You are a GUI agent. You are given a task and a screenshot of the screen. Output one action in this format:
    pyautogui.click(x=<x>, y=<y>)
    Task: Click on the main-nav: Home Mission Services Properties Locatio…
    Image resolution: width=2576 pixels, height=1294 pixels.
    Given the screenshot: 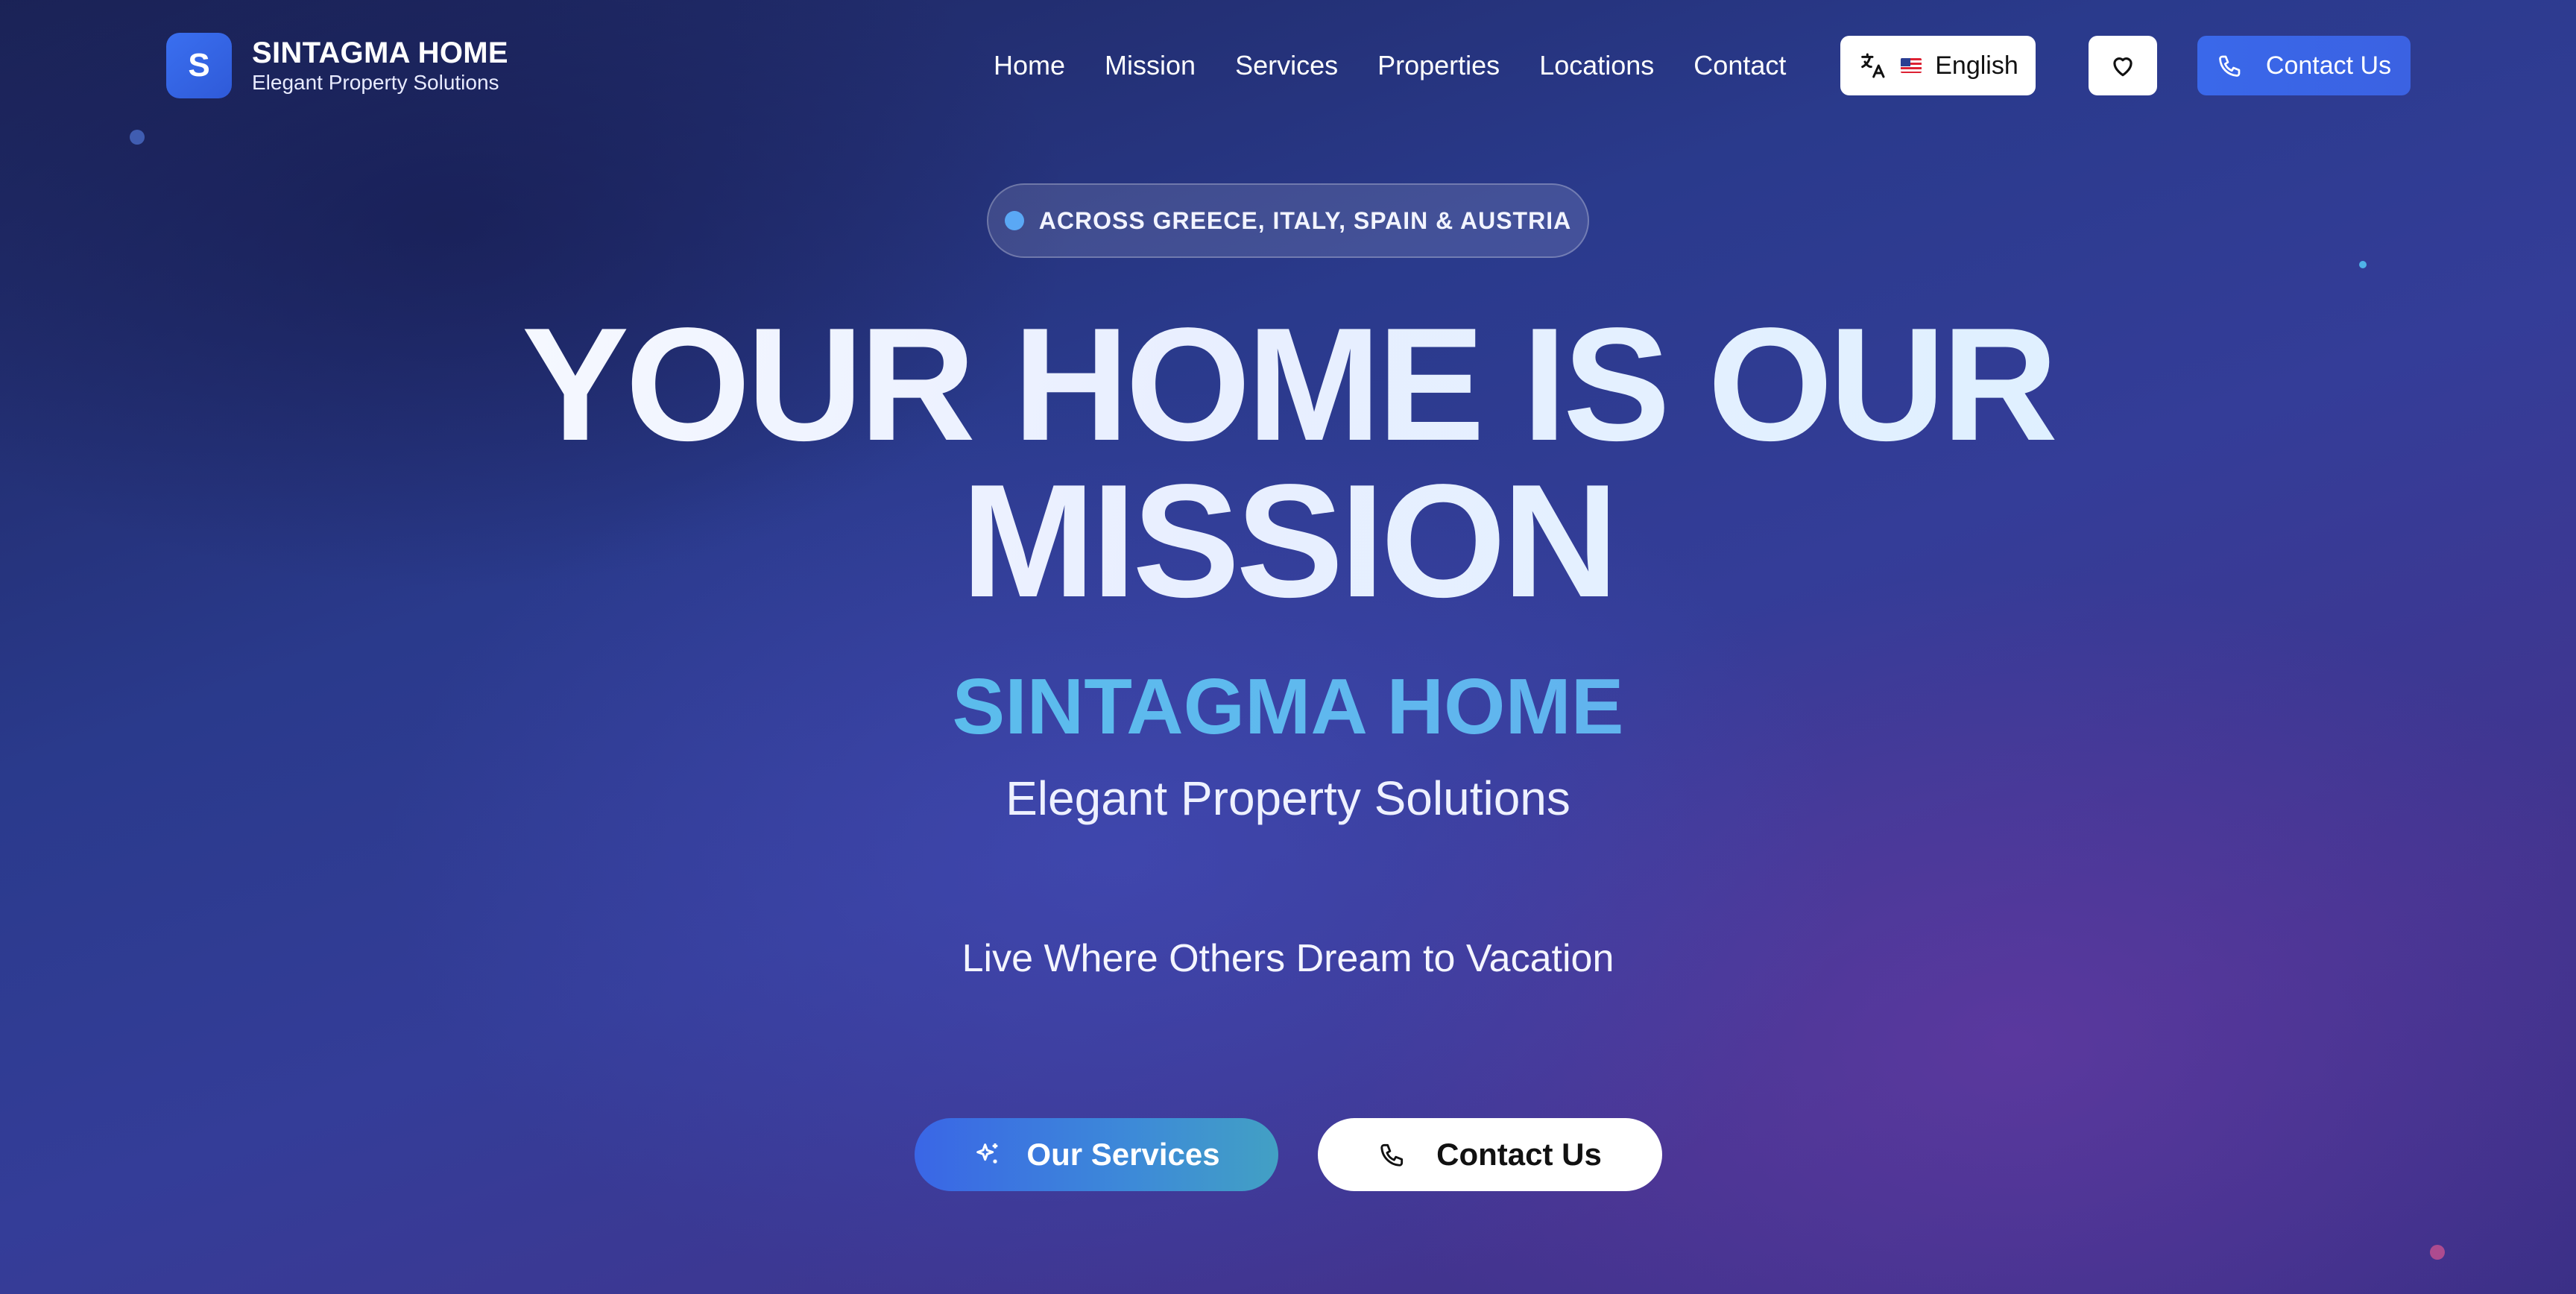 What is the action you would take?
    pyautogui.click(x=1390, y=65)
    